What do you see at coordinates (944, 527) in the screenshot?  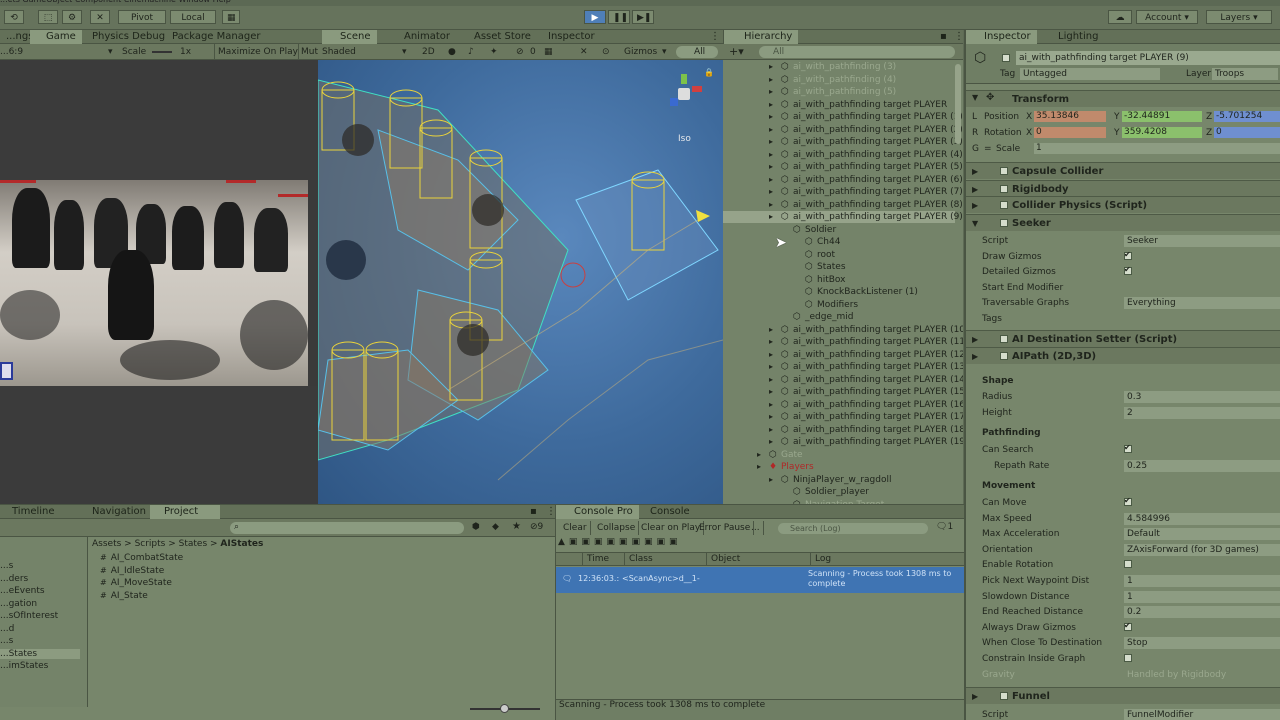 I see `log-count-badge: 🗨1` at bounding box center [944, 527].